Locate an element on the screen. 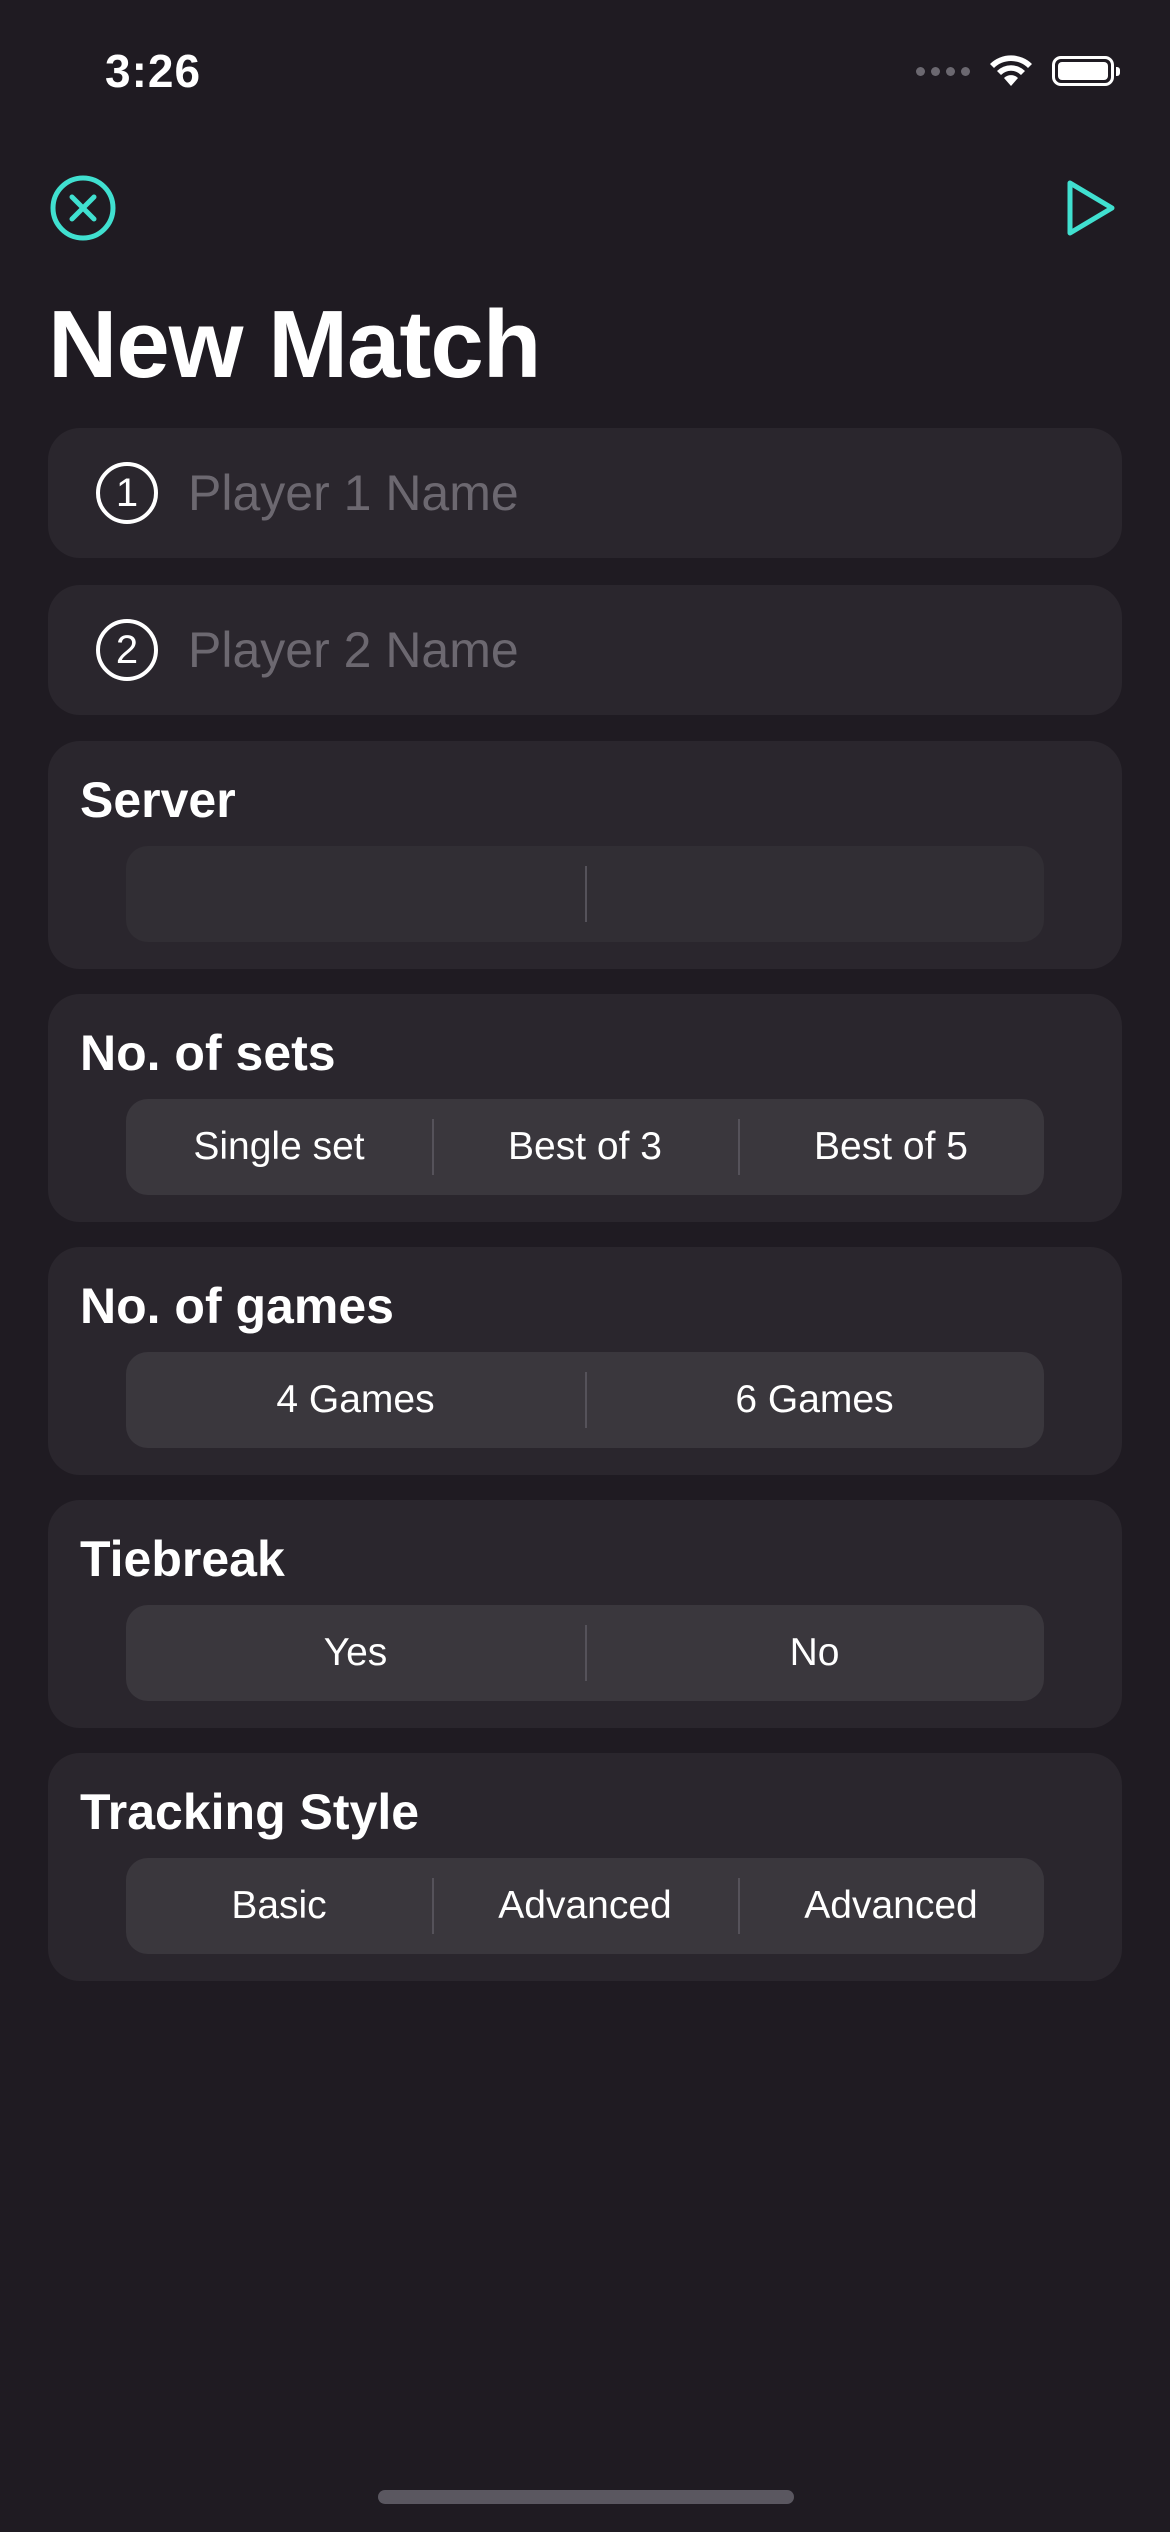 The image size is (1170, 2532). play-icon is located at coordinates (1091, 208).